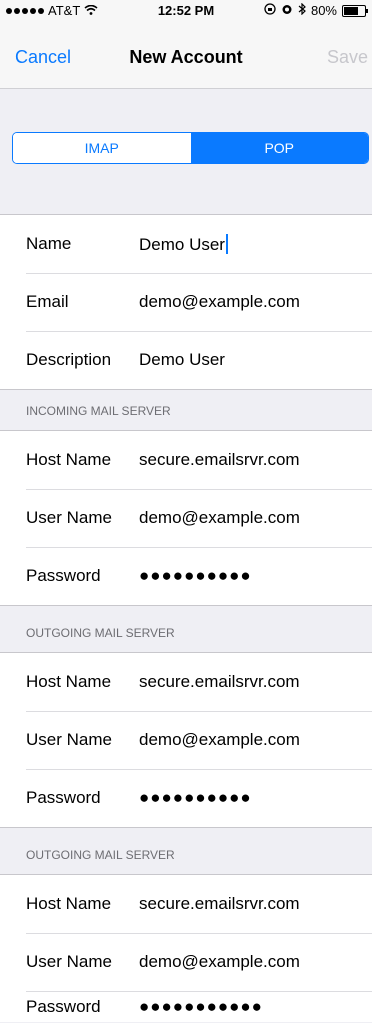  I want to click on outgoing-password-input: ●●●●●●●●●●, so click(195, 798).